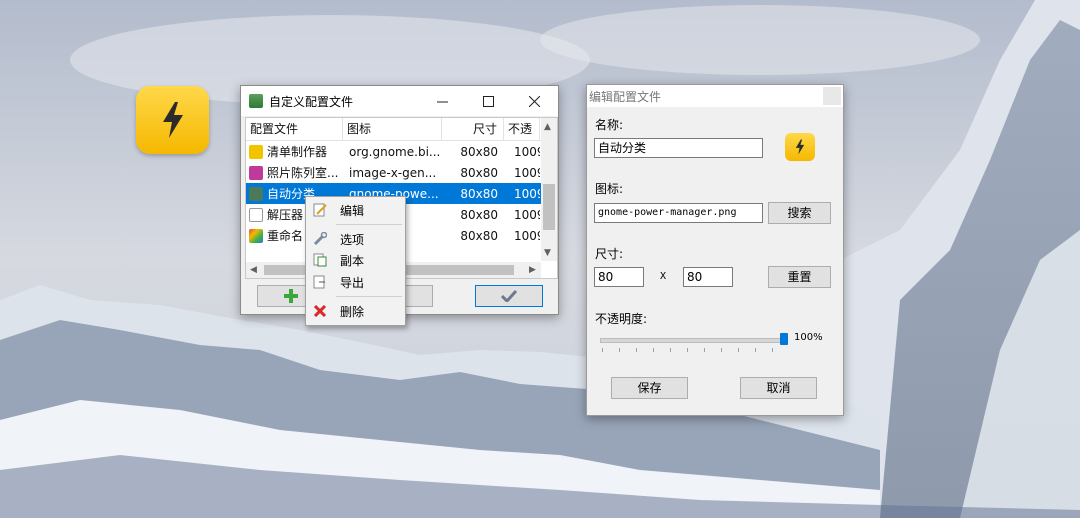 This screenshot has width=1080, height=518. I want to click on size-label: 尺寸:, so click(609, 254).